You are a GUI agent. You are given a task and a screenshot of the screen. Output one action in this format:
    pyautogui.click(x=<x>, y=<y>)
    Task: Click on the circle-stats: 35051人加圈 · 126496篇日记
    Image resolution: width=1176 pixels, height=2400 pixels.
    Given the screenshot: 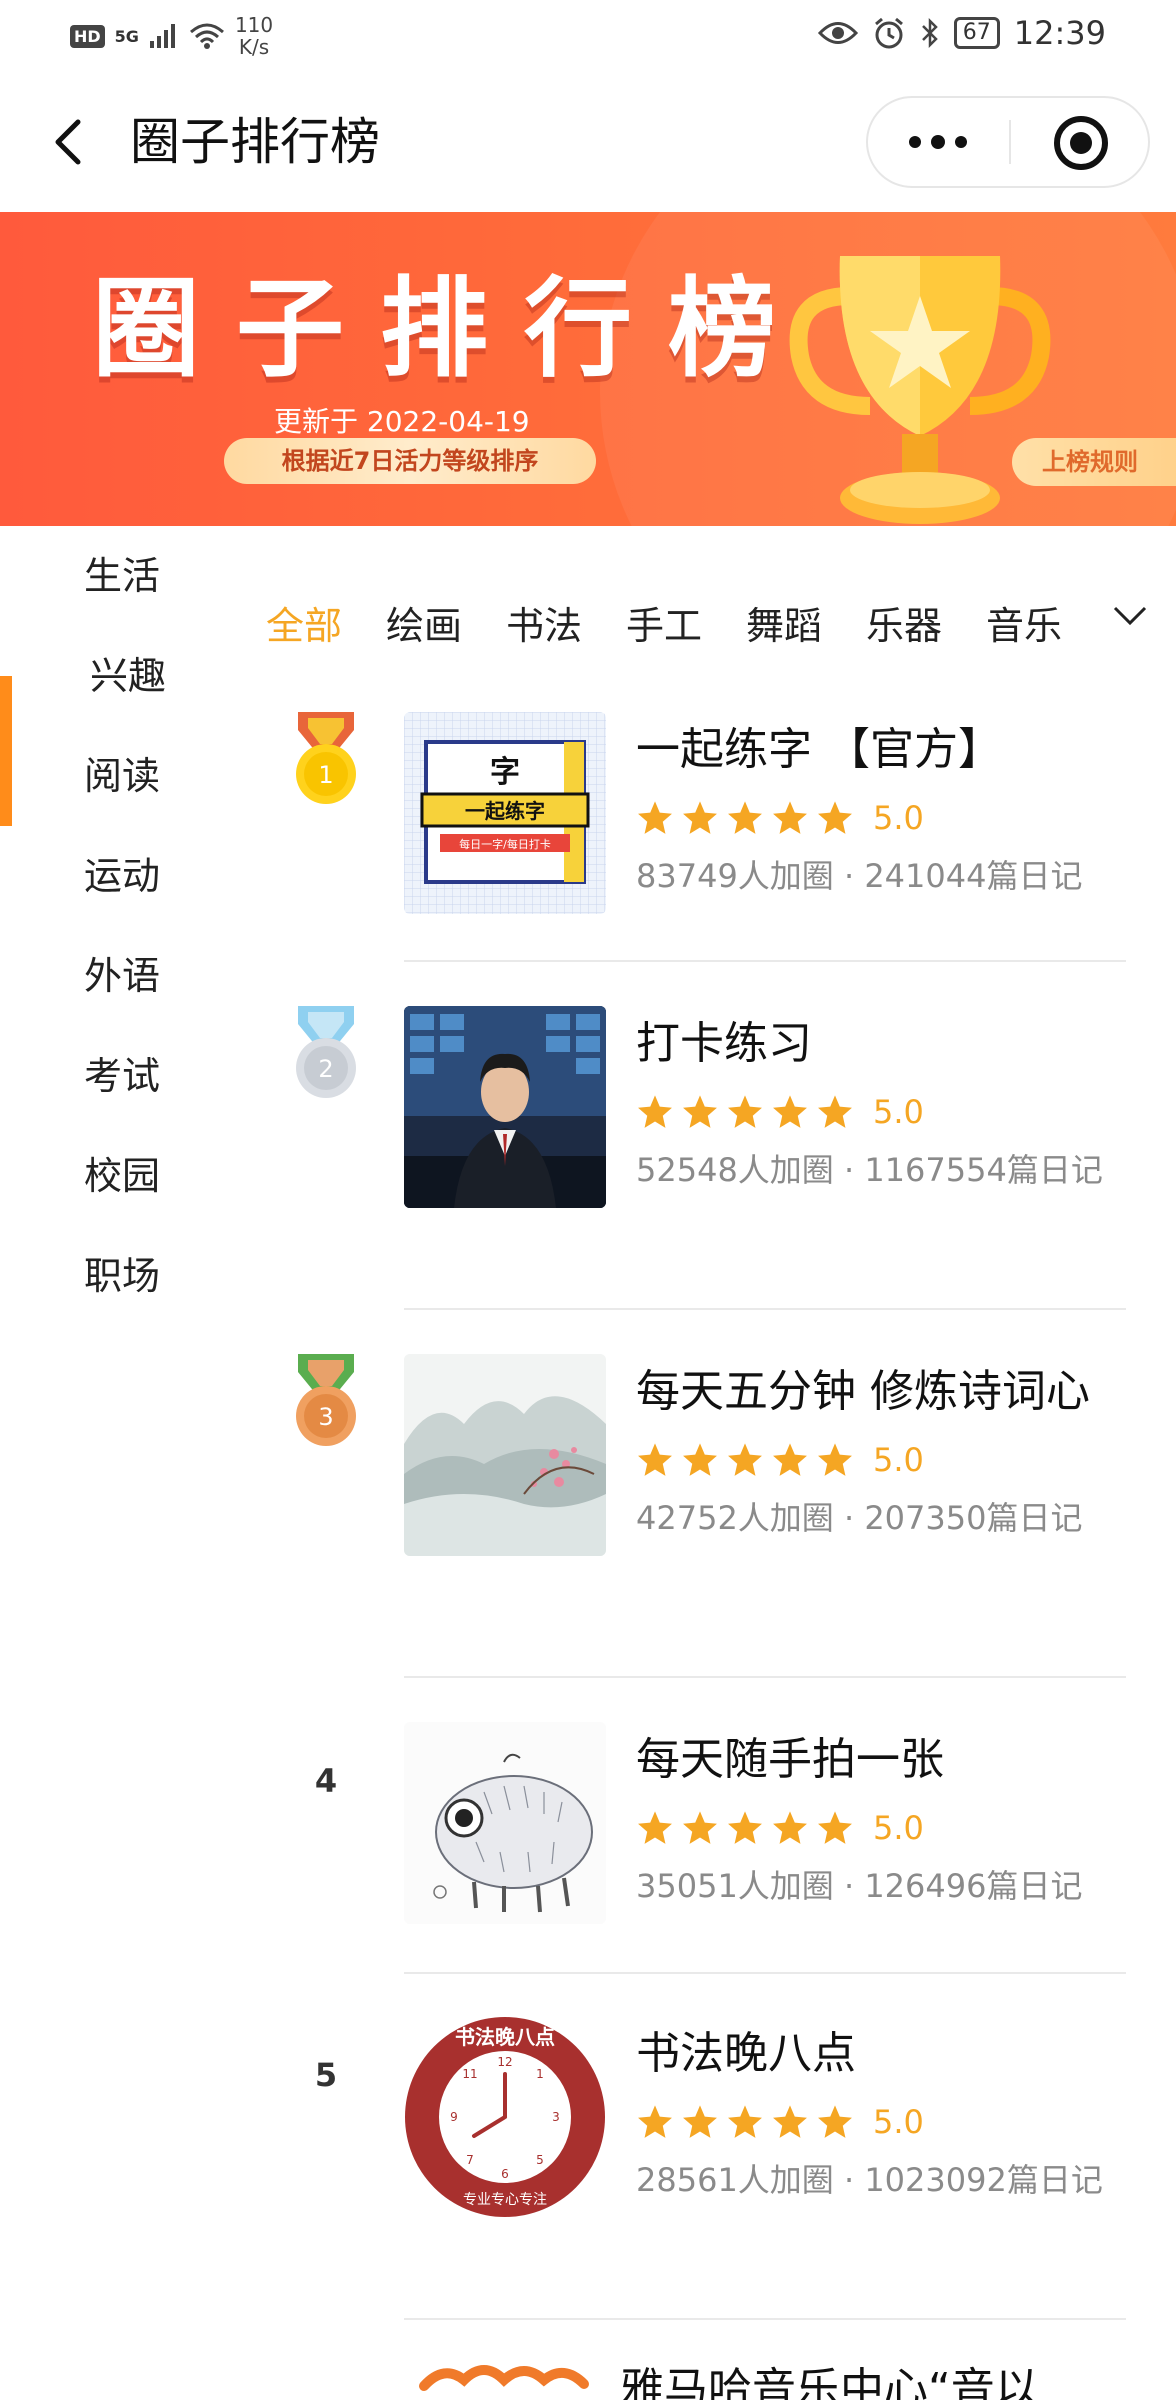 What is the action you would take?
    pyautogui.click(x=859, y=1886)
    